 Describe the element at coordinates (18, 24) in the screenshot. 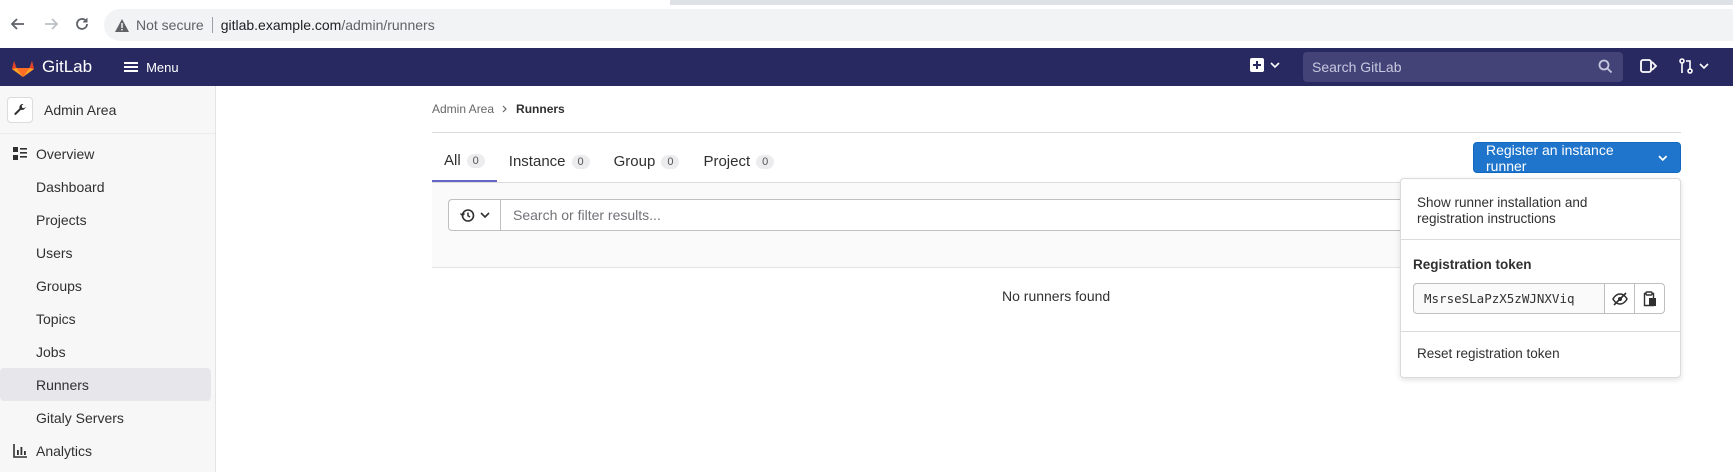

I see `back-icon` at that location.